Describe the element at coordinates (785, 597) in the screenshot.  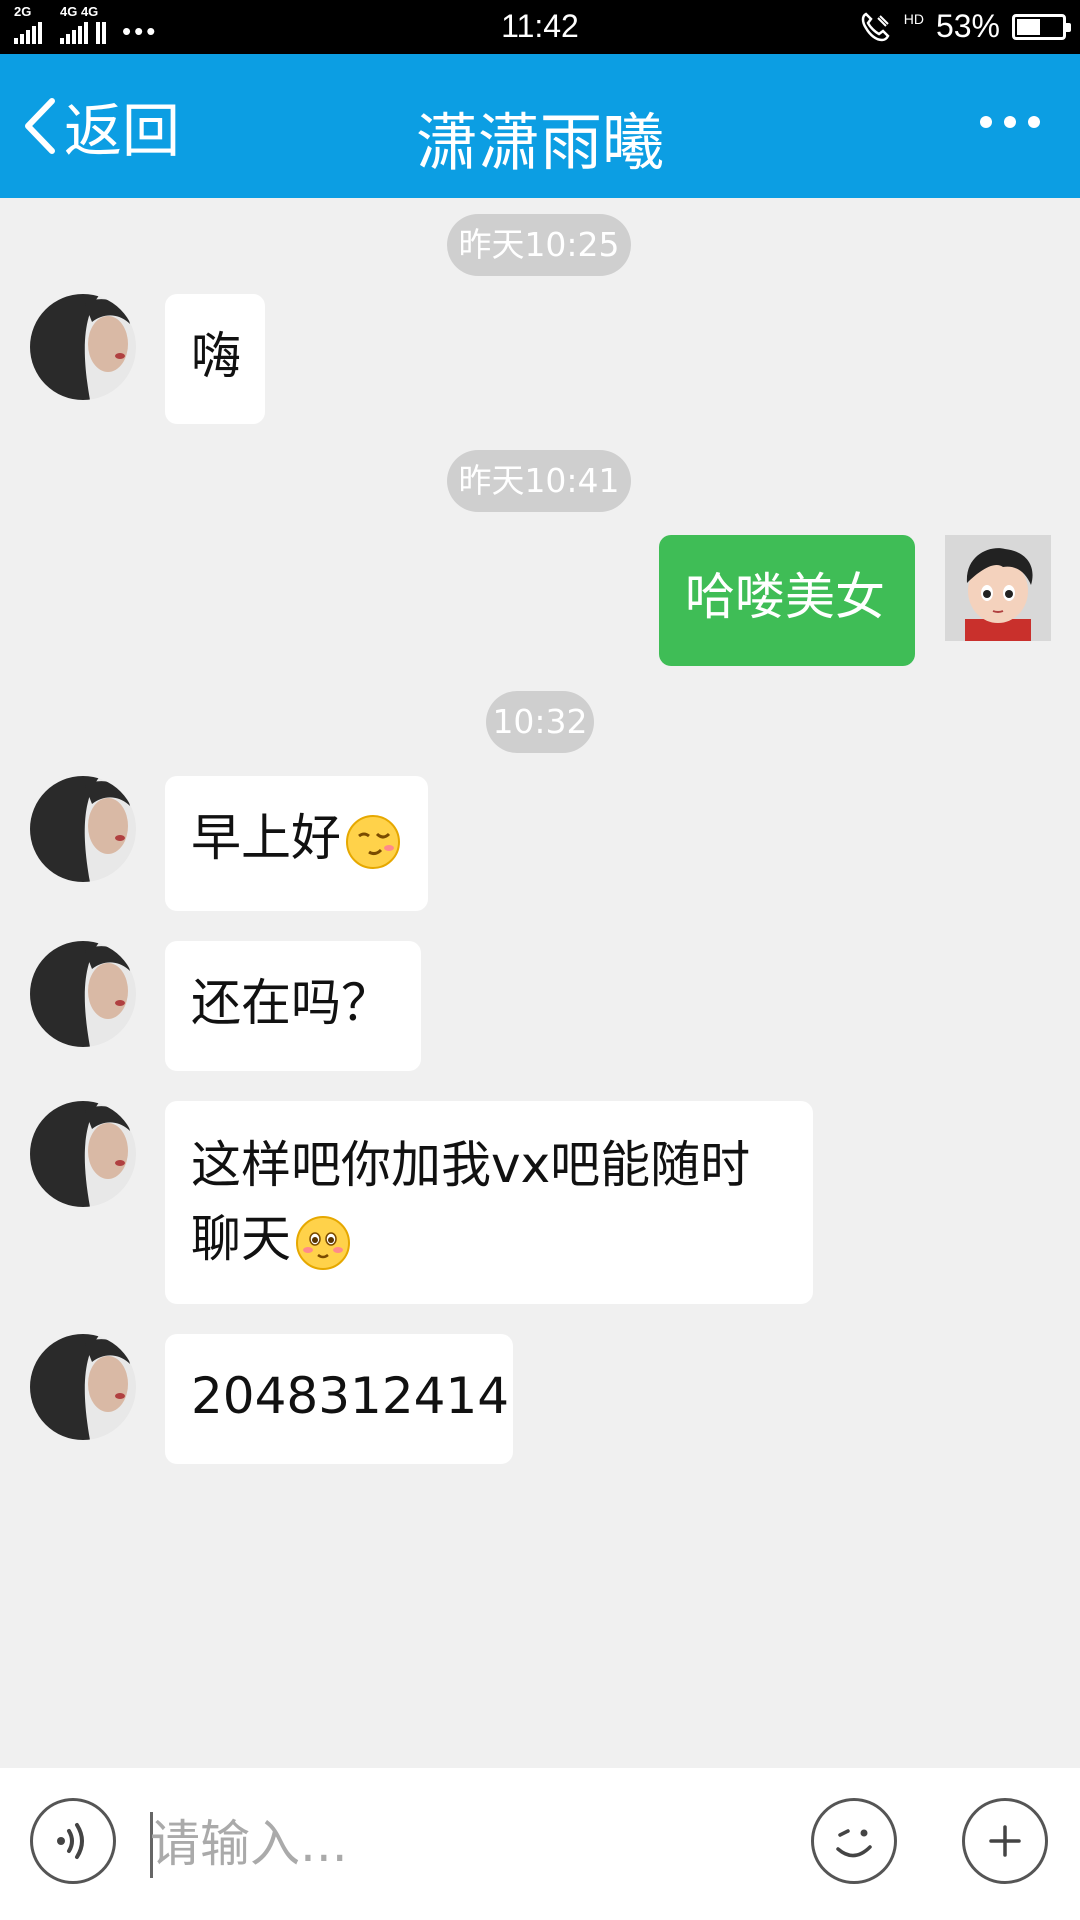
I see `message-text: 哈喽美女` at that location.